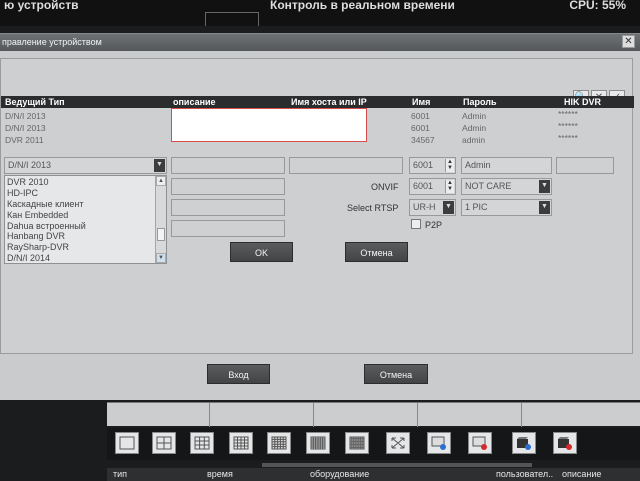 This screenshot has height=481, width=640. Describe the element at coordinates (279, 443) in the screenshot. I see `layout-25-icon` at that location.